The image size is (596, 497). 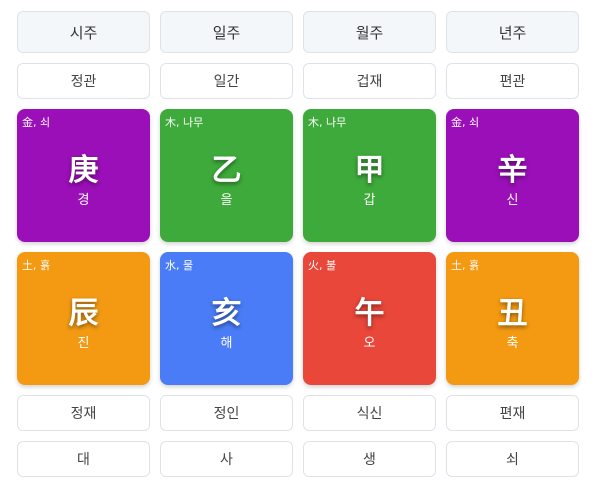 I want to click on branch-hangul: 축, so click(x=512, y=343).